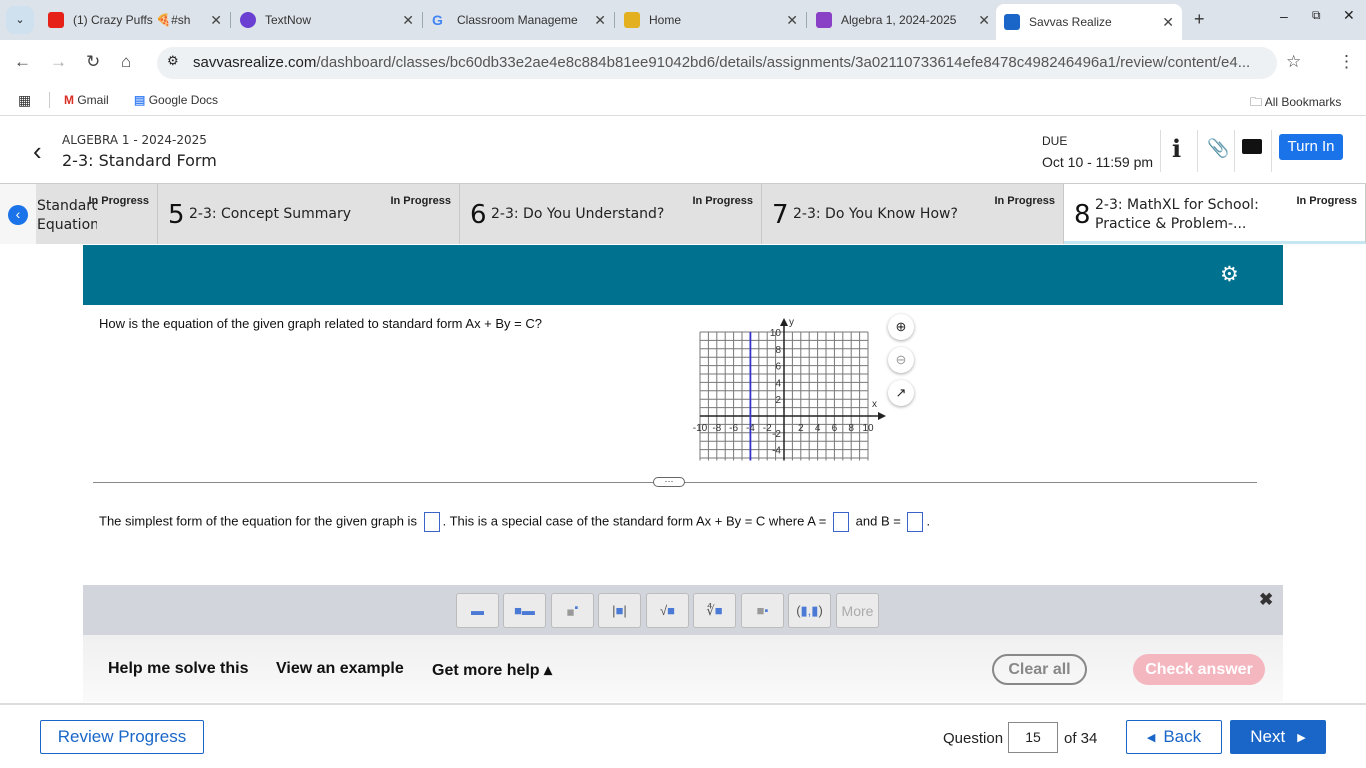 The width and height of the screenshot is (1366, 768). I want to click on content-tab: 7 2-3: Do You Know How? In Progress, so click(913, 214).